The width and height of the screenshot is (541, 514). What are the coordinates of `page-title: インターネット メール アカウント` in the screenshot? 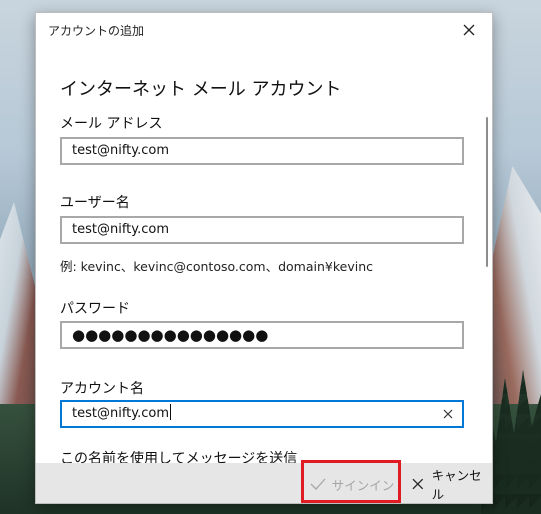 It's located at (201, 89).